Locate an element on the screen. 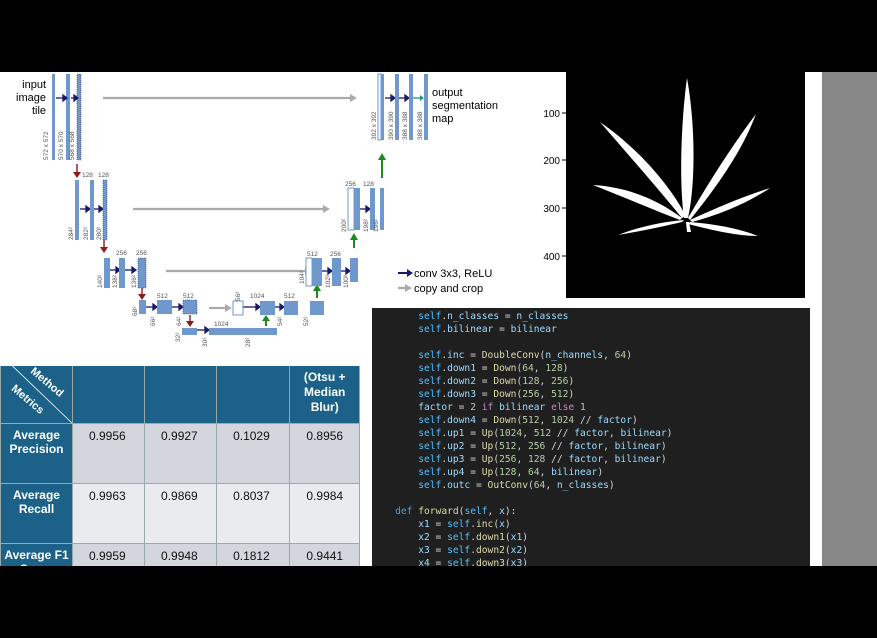  code-line-5: self.down1 = Down(64, 128) is located at coordinates (493, 368).